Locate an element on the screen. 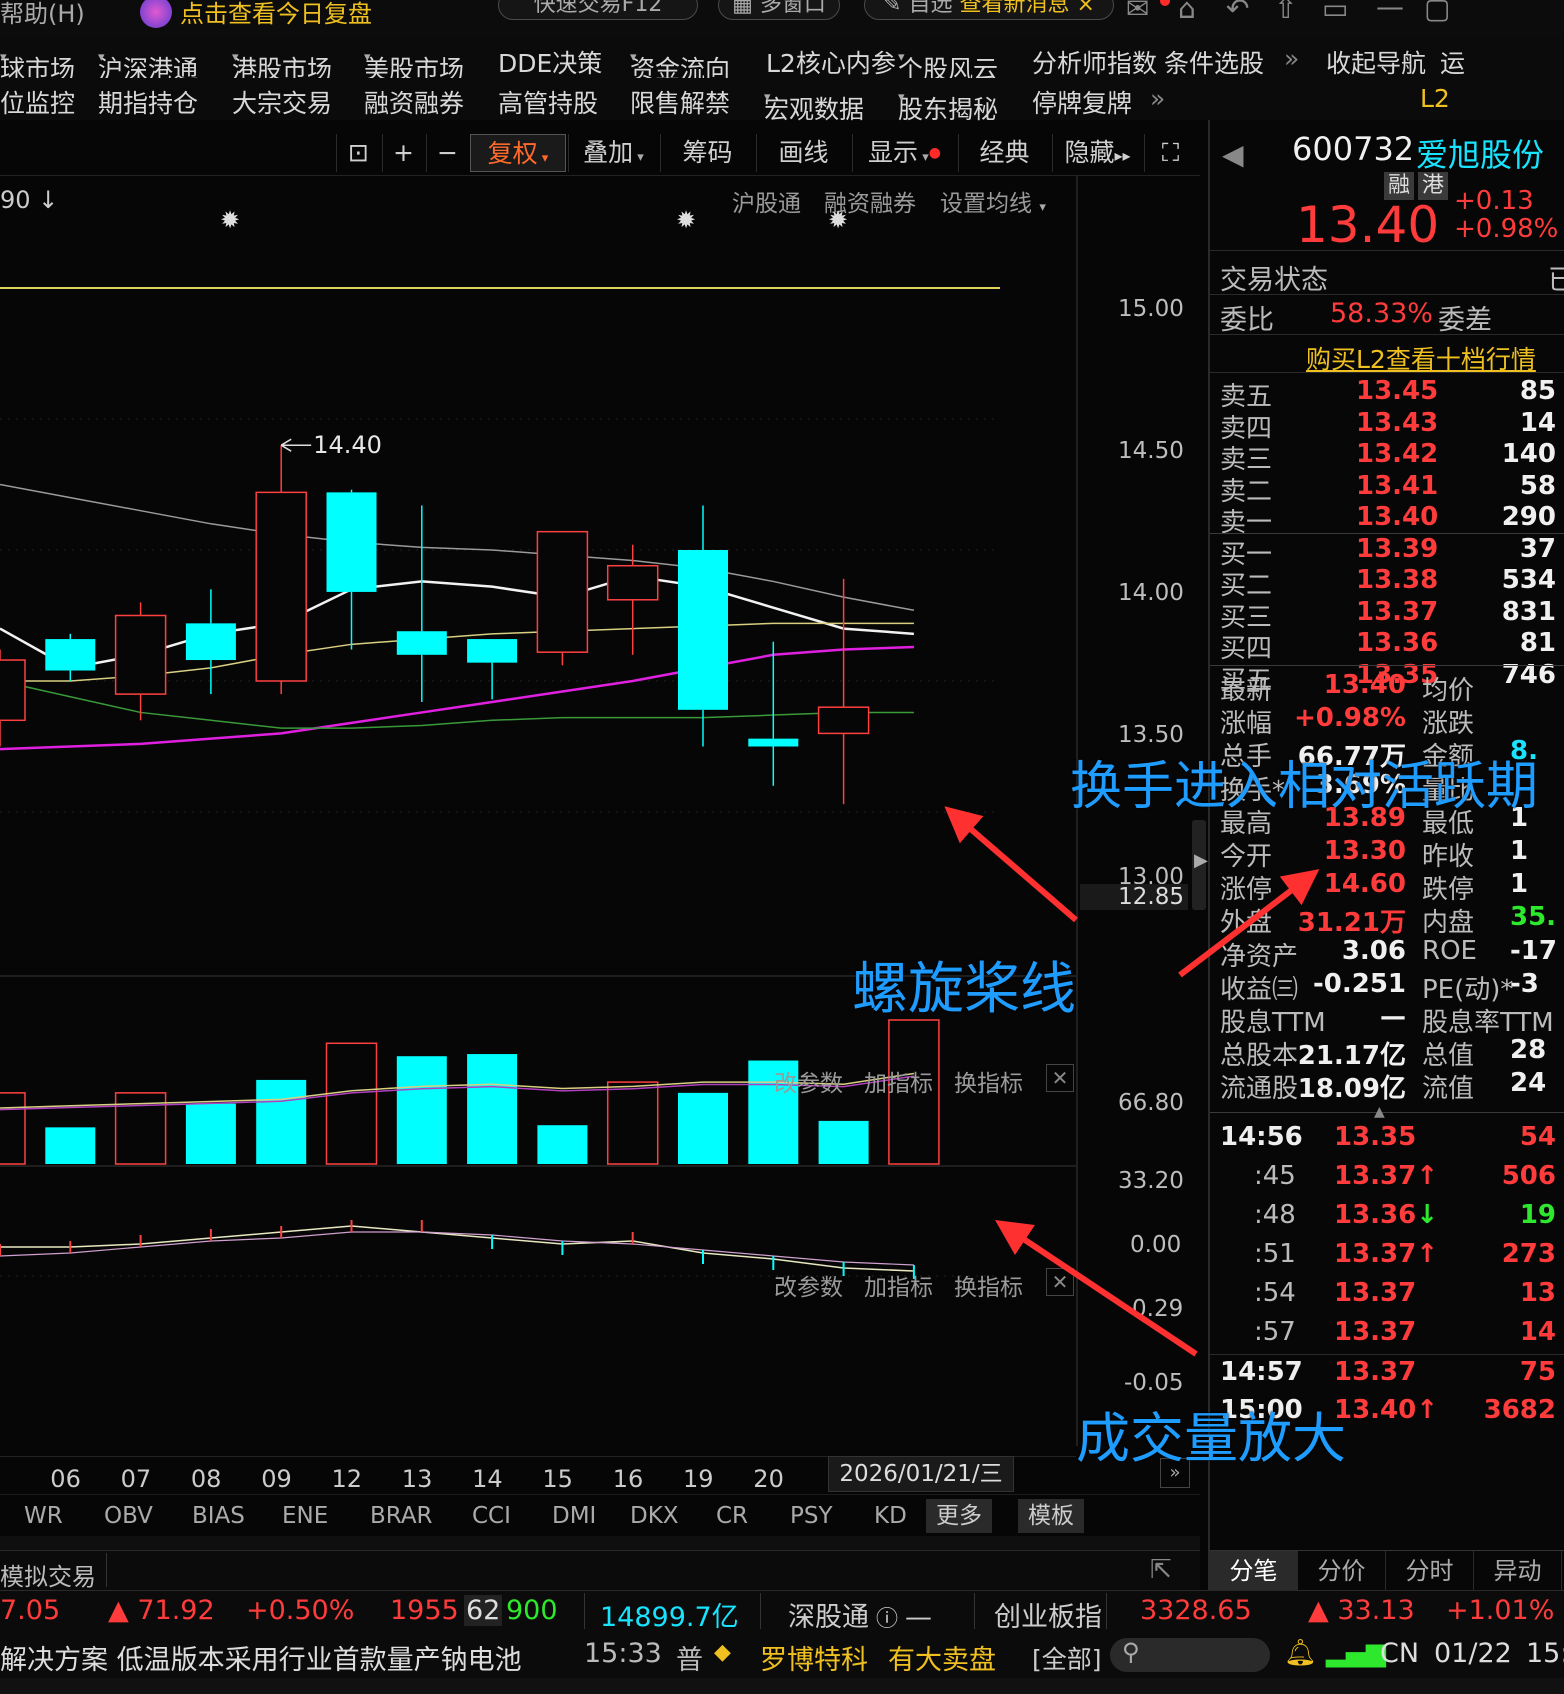 Image resolution: width=1564 pixels, height=1694 pixels. ask-row: 卖一 13.40 290 is located at coordinates (1387, 520).